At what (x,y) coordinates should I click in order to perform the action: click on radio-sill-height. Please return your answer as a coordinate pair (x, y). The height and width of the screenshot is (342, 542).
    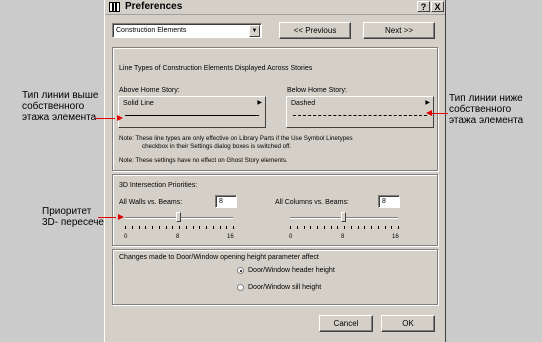
    Looking at the image, I should click on (240, 287).